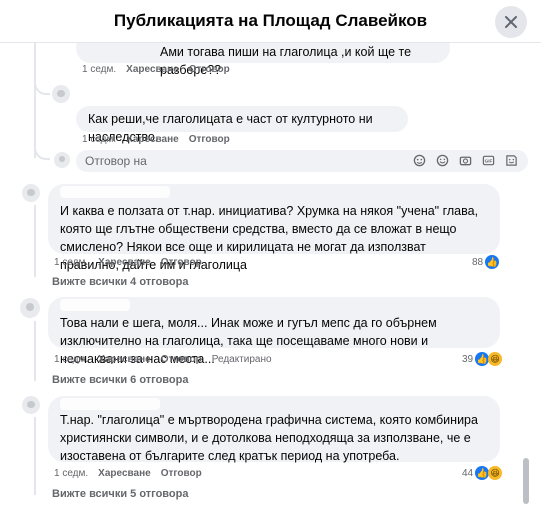 This screenshot has height=507, width=541. I want to click on close-button, so click(511, 22).